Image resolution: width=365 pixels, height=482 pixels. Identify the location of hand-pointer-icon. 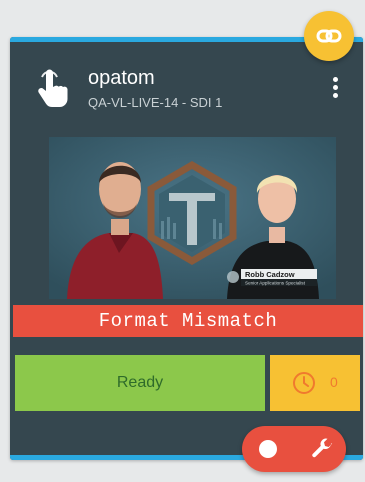
(52, 89).